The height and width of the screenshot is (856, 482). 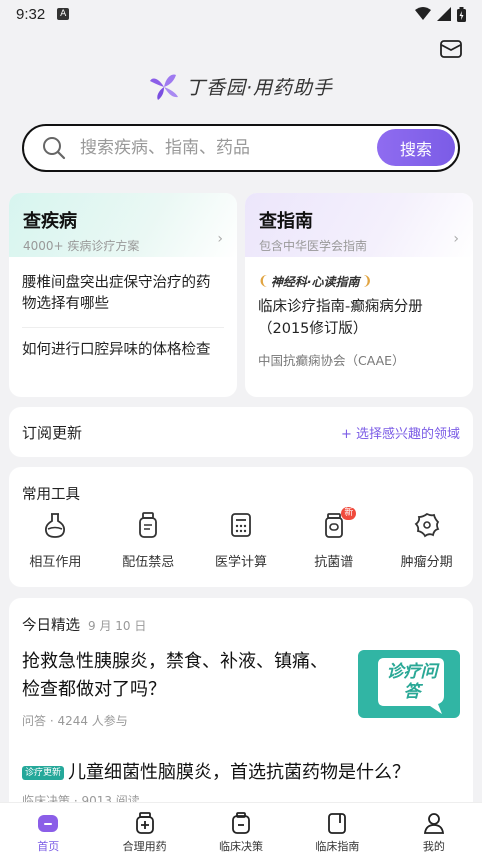 I want to click on guide-title: 临床诊疗指南-癫痫病分册（2015修订版）, so click(x=359, y=318).